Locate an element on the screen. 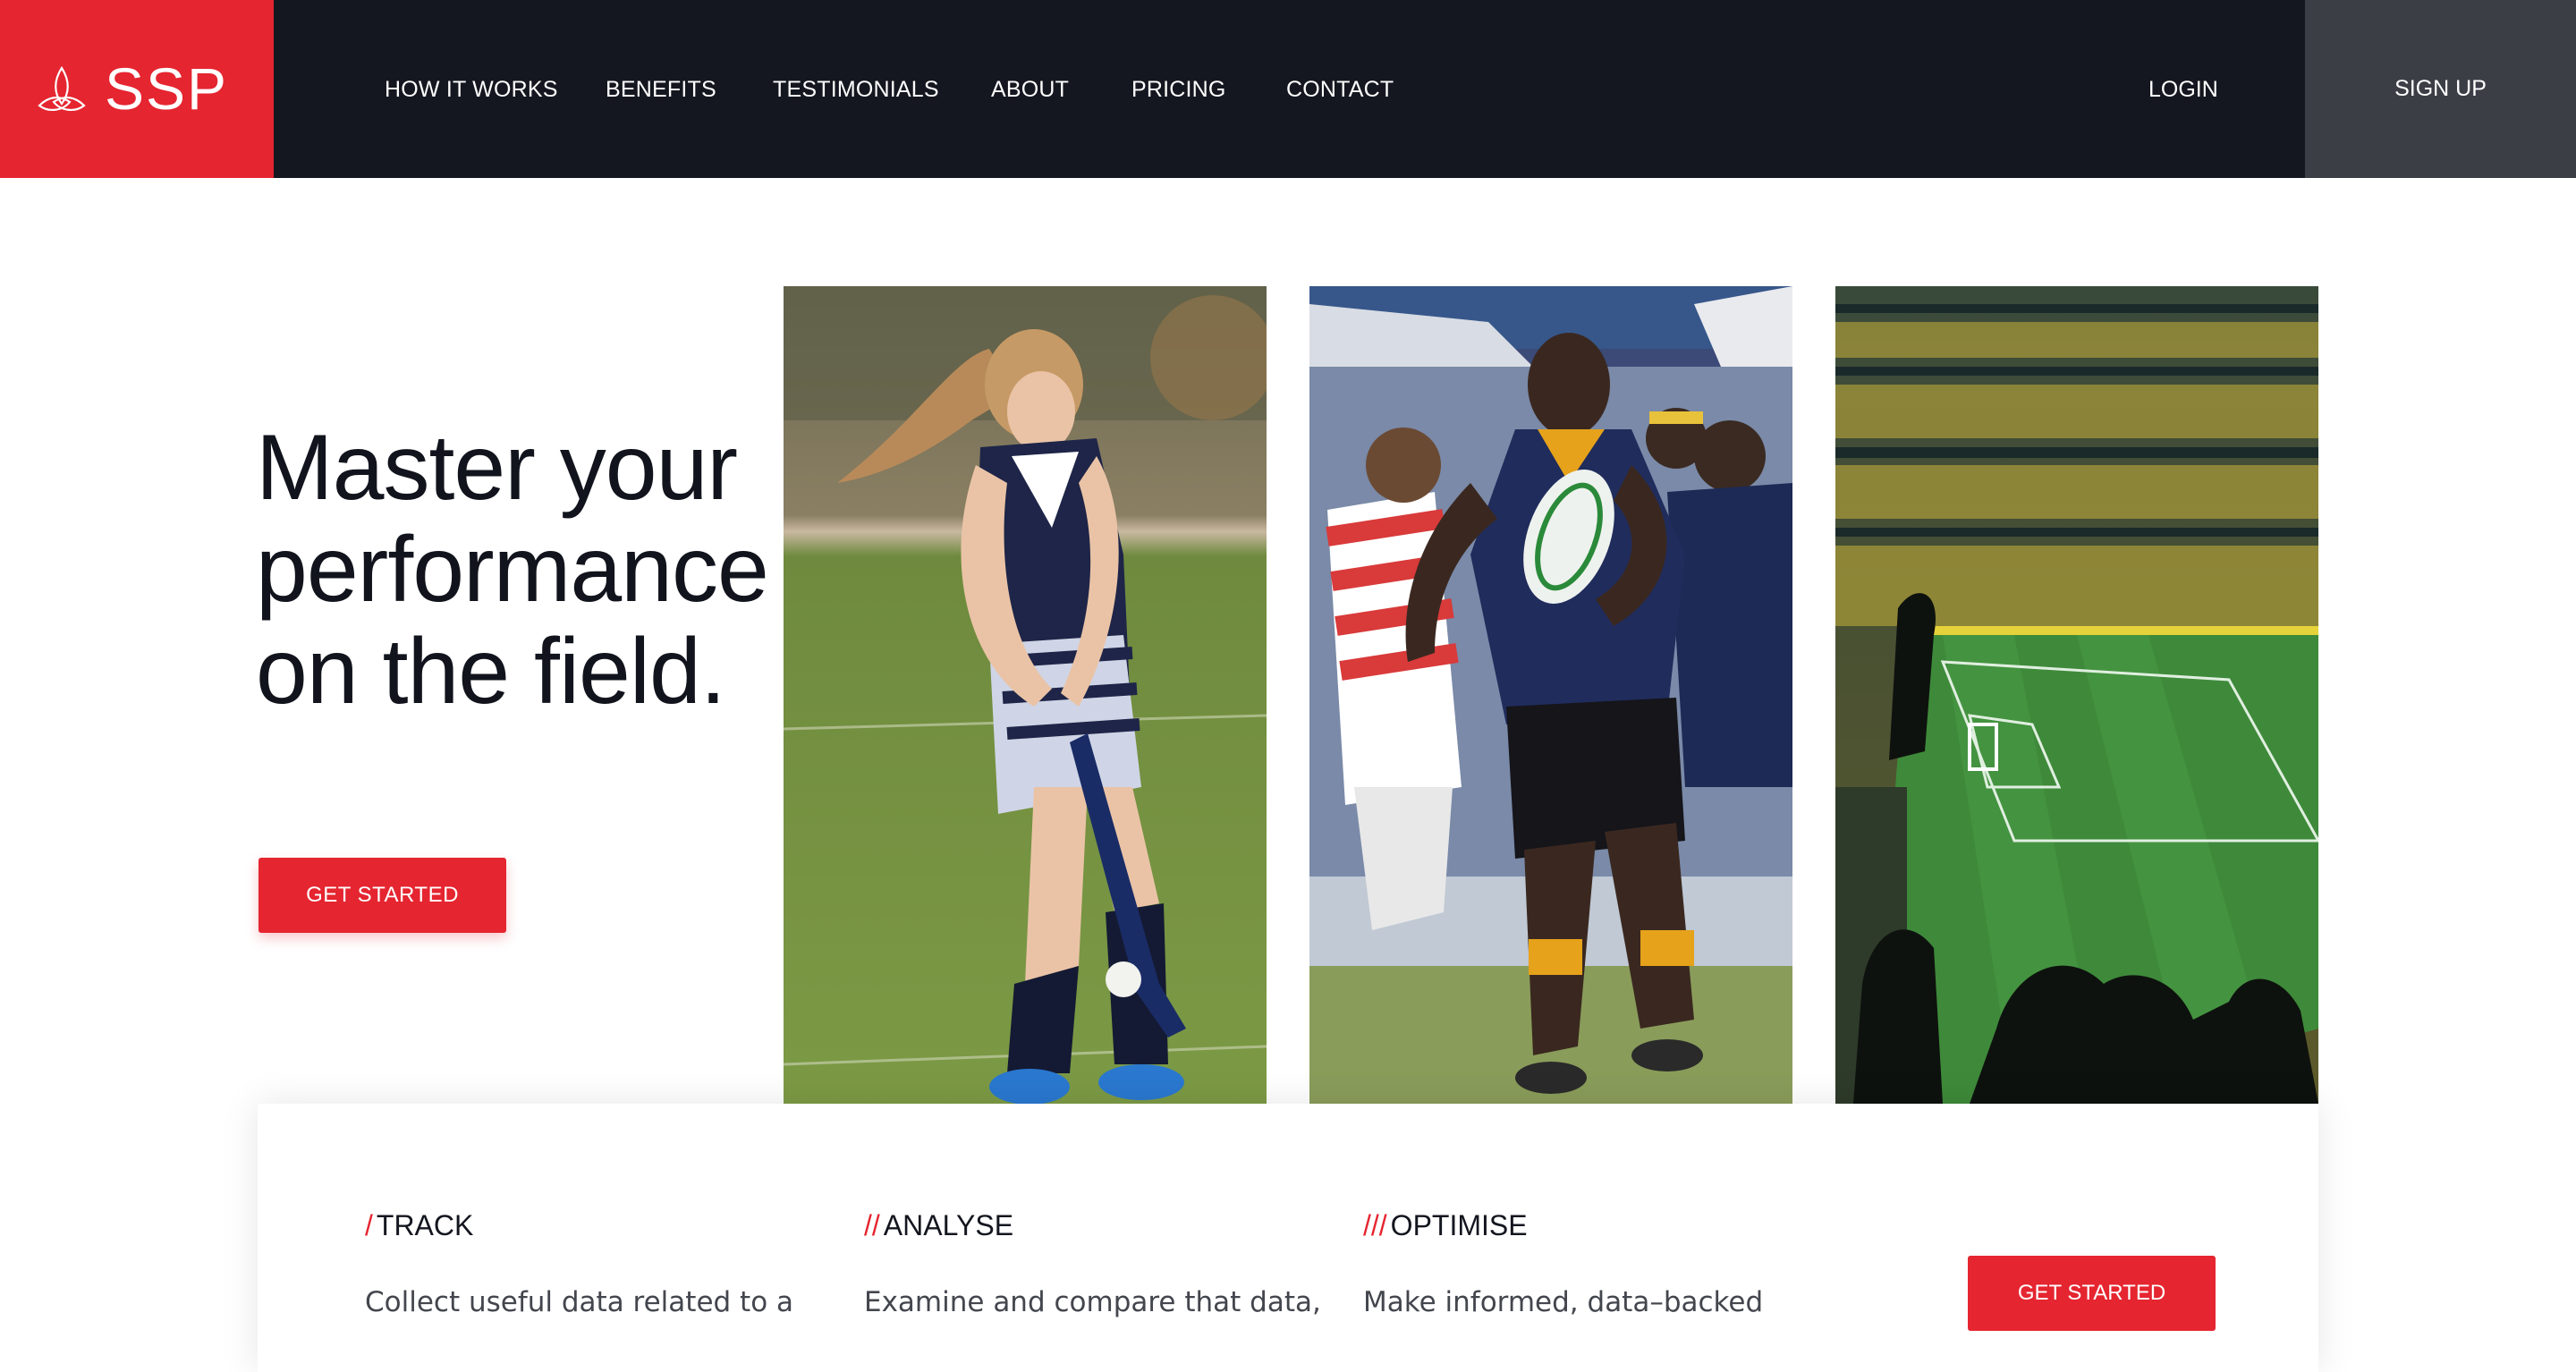 Image resolution: width=2576 pixels, height=1372 pixels. feature-title-text: ANALYSE is located at coordinates (948, 1225).